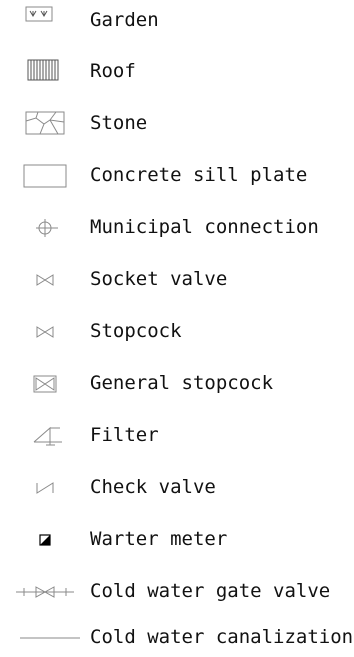  Describe the element at coordinates (45, 123) in the screenshot. I see `stone-symbol-icon` at that location.